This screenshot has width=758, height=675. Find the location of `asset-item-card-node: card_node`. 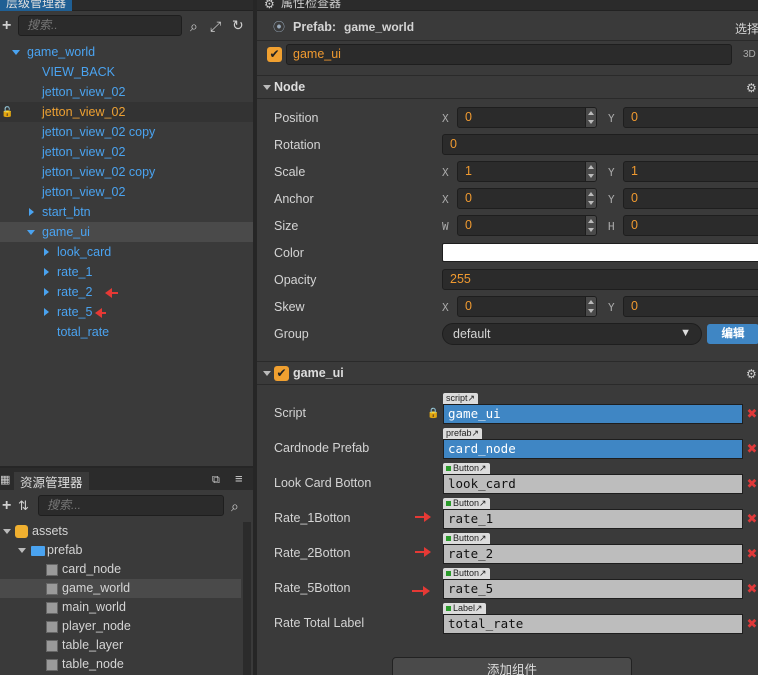

asset-item-card-node: card_node is located at coordinates (91, 569).